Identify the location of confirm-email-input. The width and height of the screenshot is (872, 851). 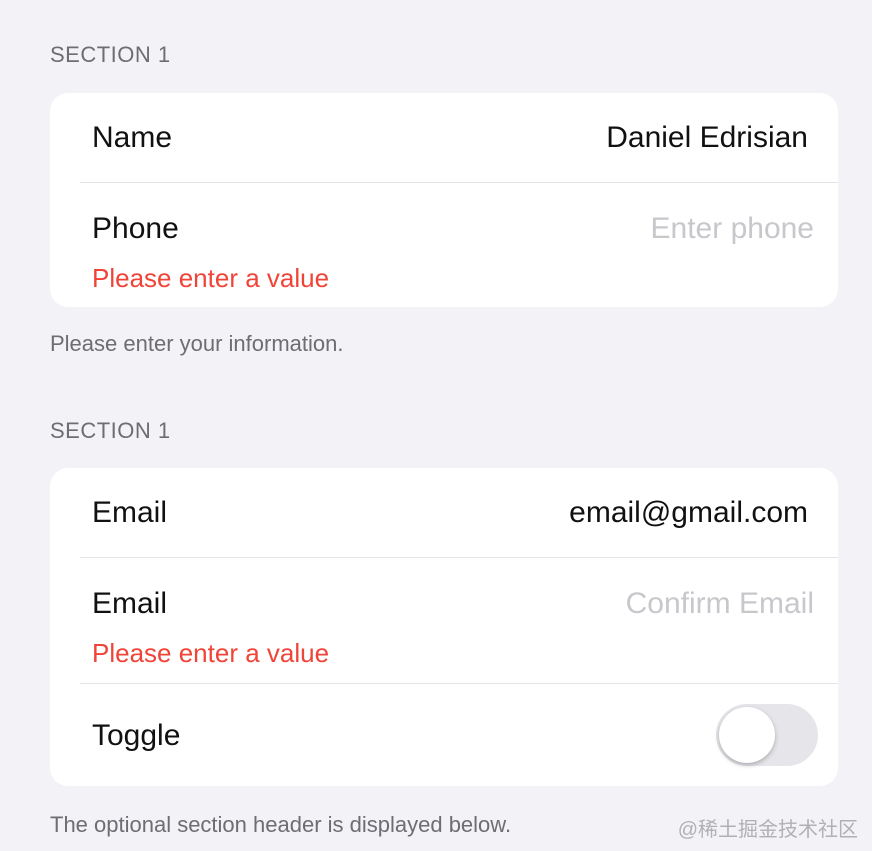
(654, 604).